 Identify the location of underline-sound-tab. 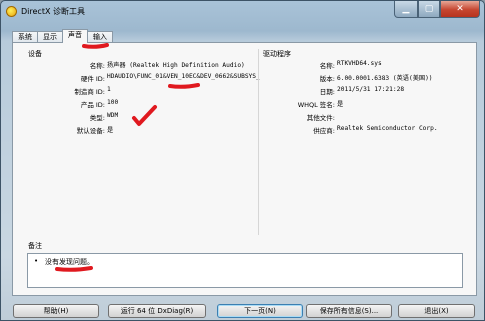
(95, 46).